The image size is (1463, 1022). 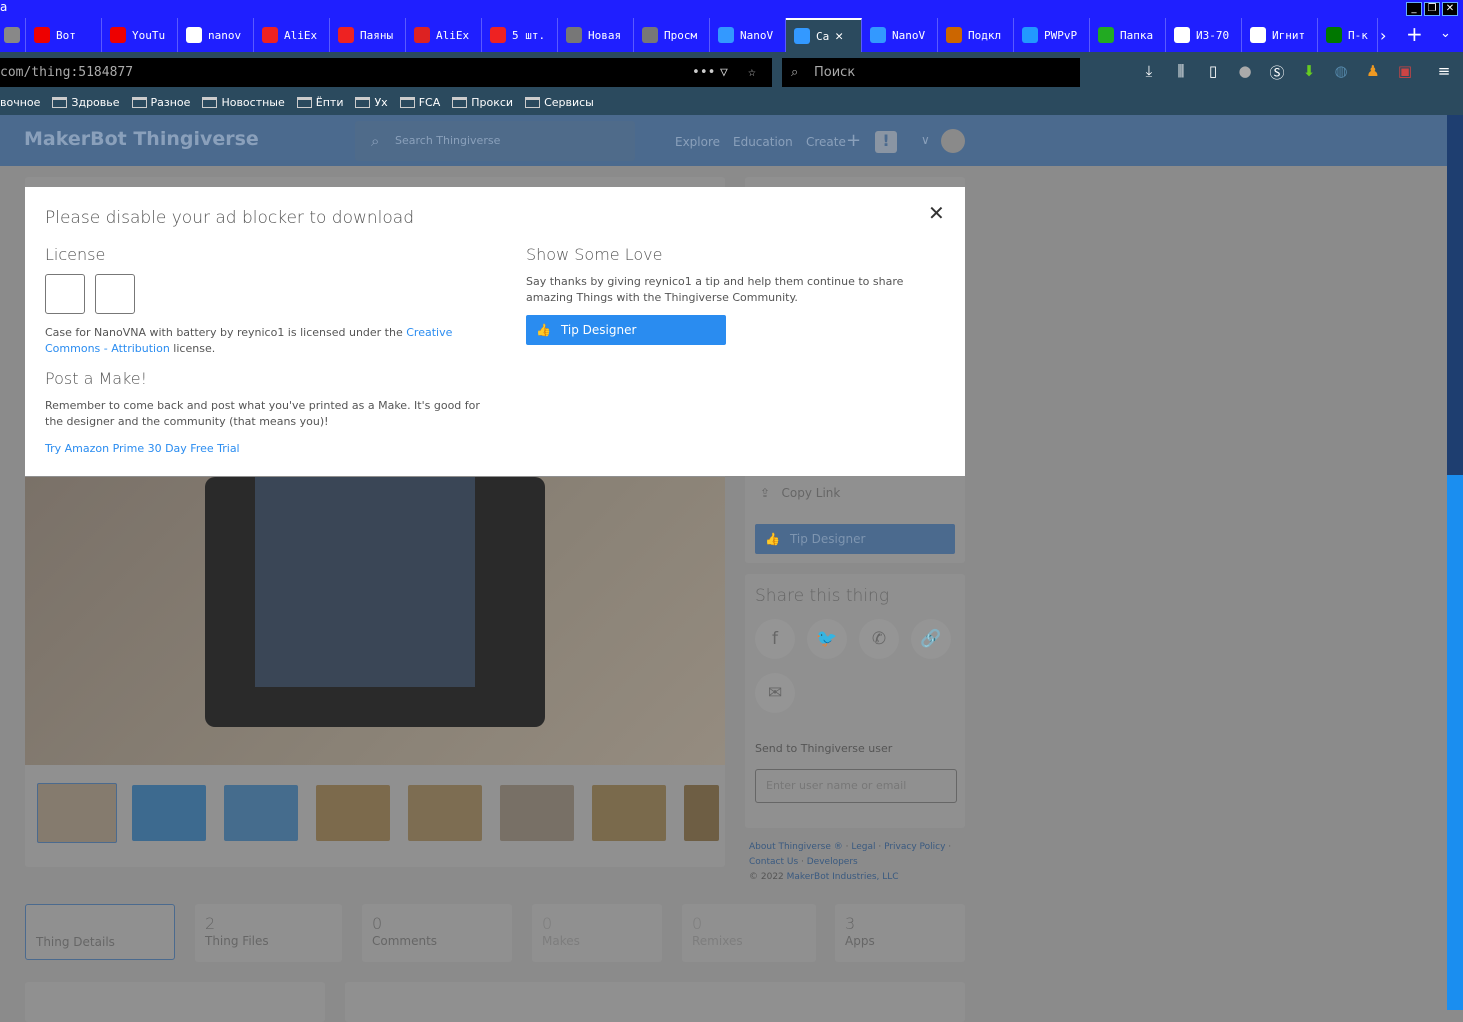 I want to click on email-icon: ✉, so click(x=775, y=693).